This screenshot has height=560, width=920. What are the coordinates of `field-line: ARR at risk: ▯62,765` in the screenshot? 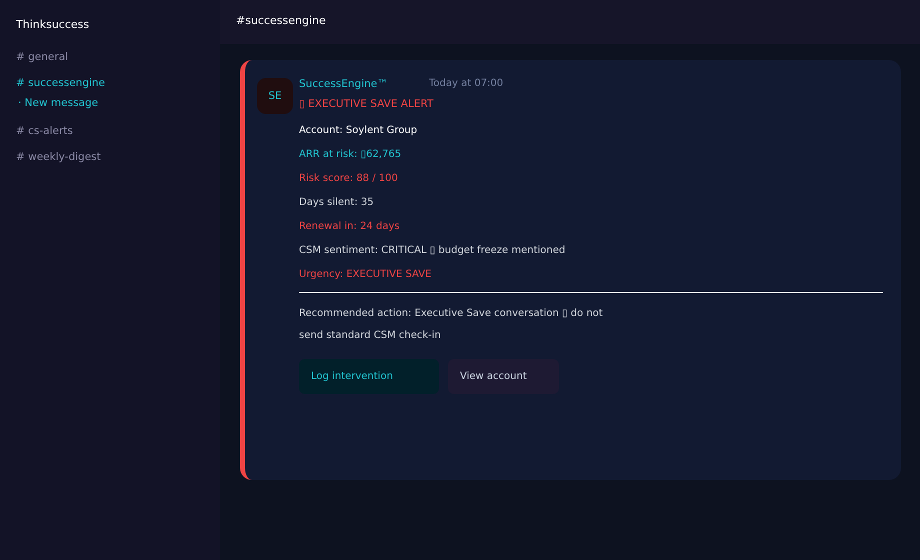 It's located at (350, 155).